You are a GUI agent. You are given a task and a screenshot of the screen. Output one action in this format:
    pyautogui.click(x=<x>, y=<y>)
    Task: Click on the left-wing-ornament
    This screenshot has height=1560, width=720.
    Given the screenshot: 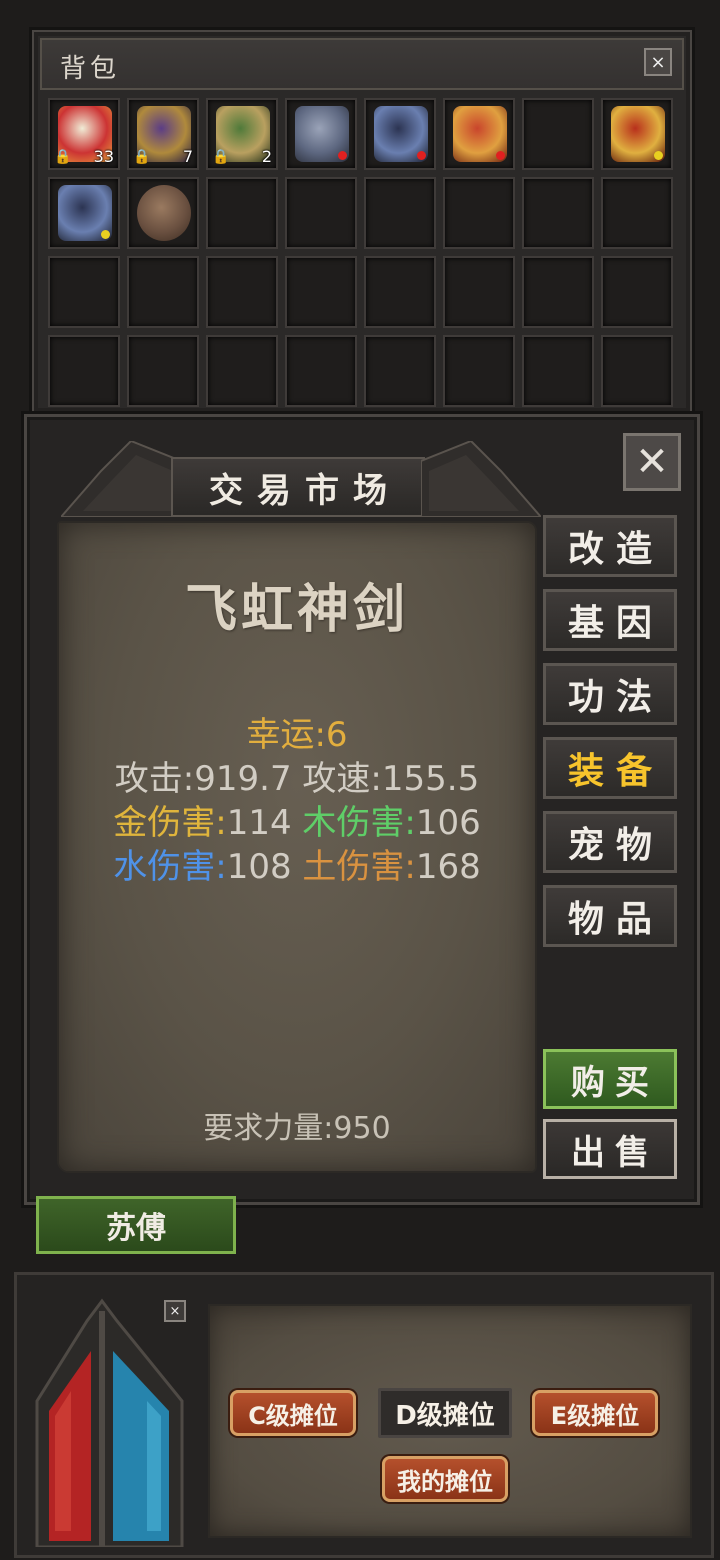 What is the action you would take?
    pyautogui.click(x=121, y=479)
    